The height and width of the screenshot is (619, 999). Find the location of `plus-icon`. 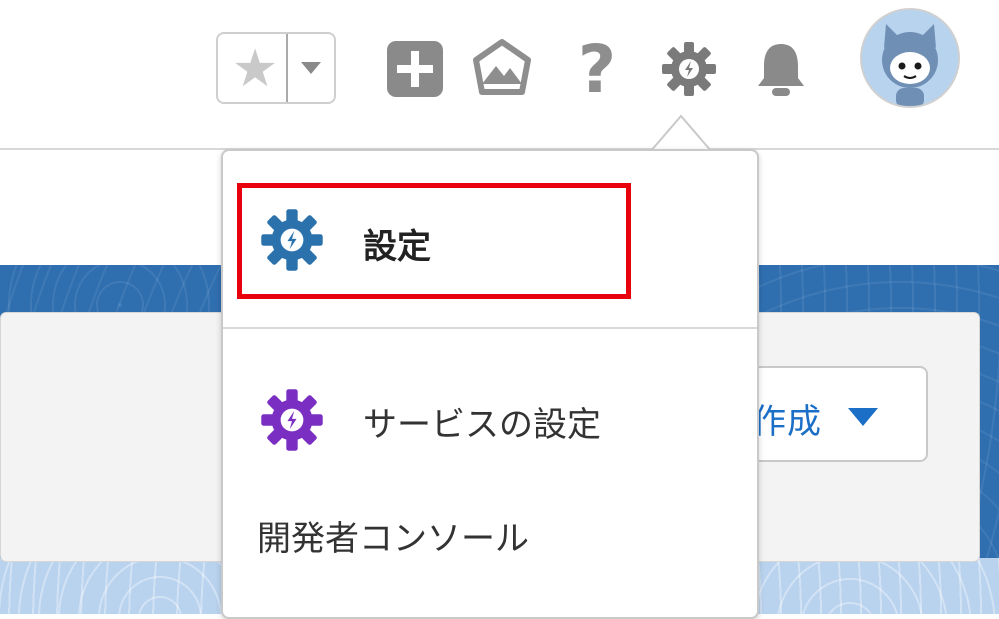

plus-icon is located at coordinates (415, 69).